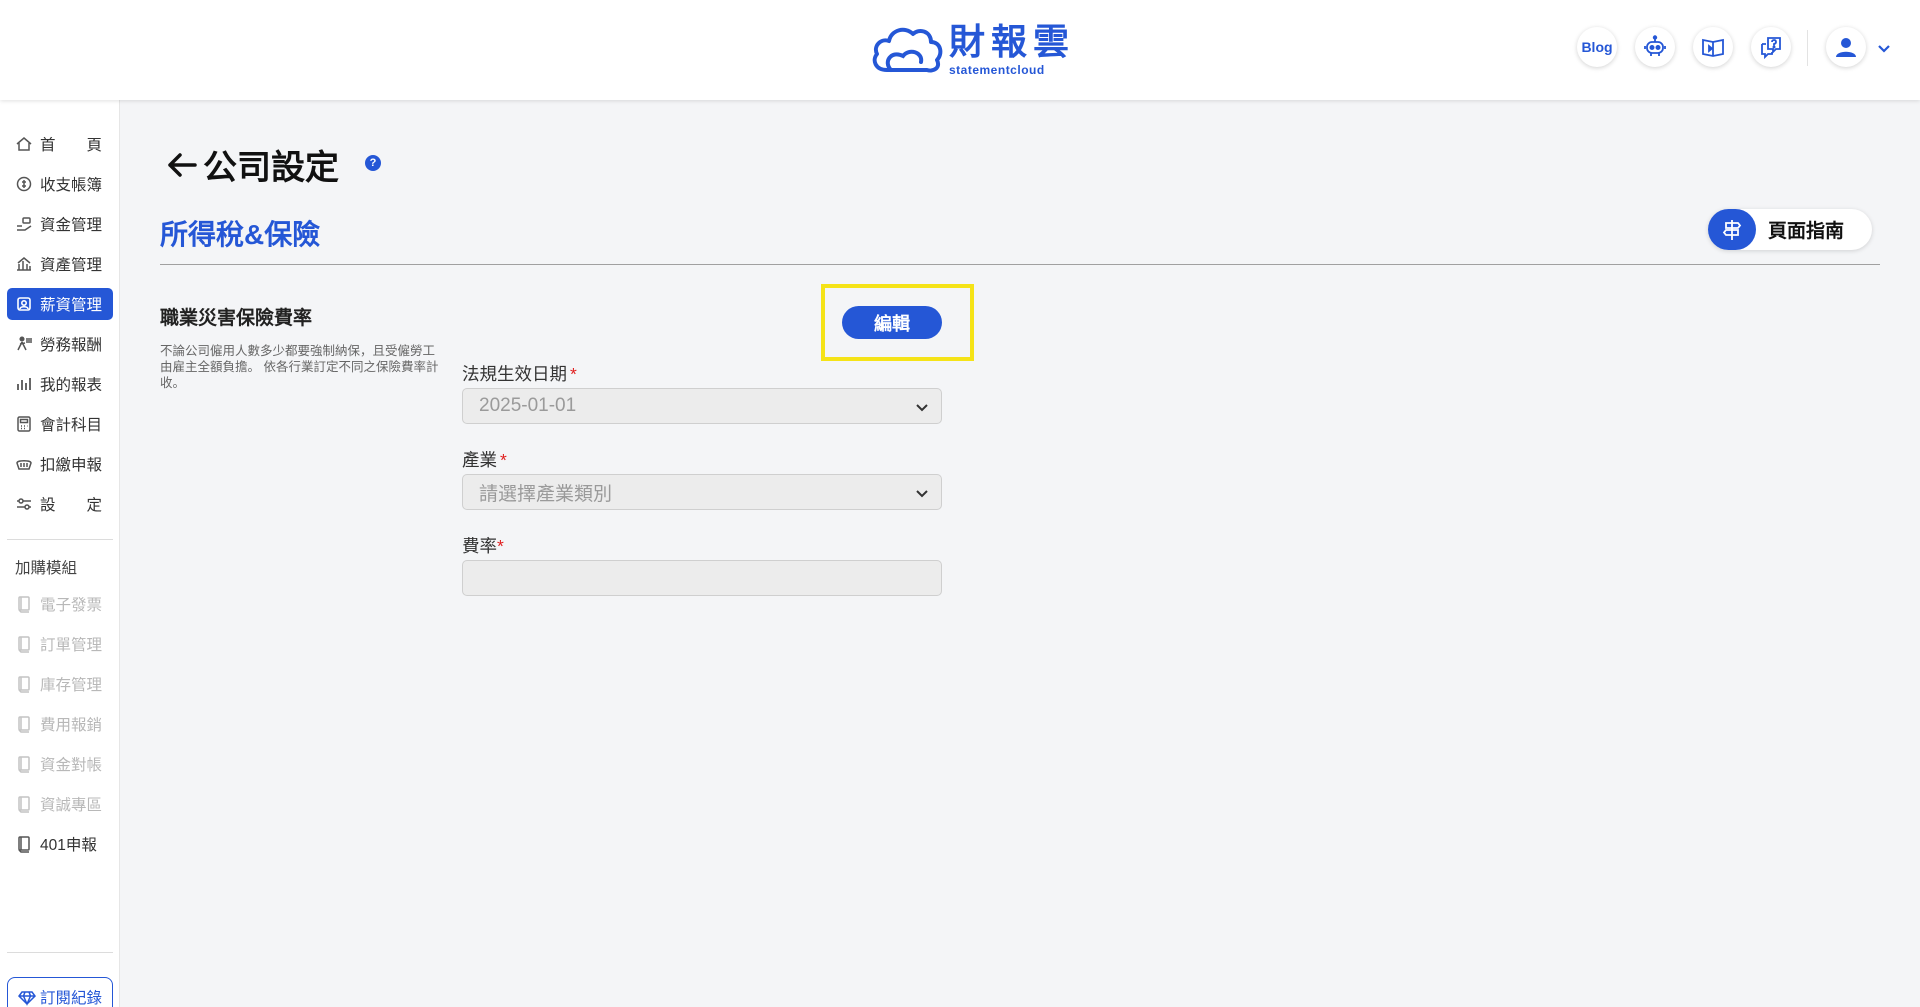  Describe the element at coordinates (71, 725) in the screenshot. I see `sidebar-item-label: 費用報銷` at that location.